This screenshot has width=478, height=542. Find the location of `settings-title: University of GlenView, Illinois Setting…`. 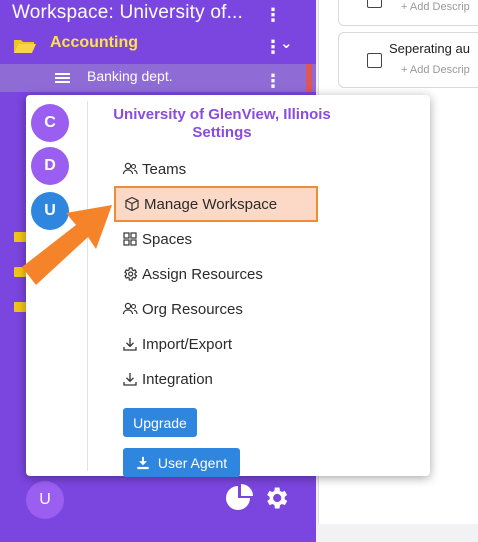

settings-title: University of GlenView, Illinois Setting… is located at coordinates (222, 123).